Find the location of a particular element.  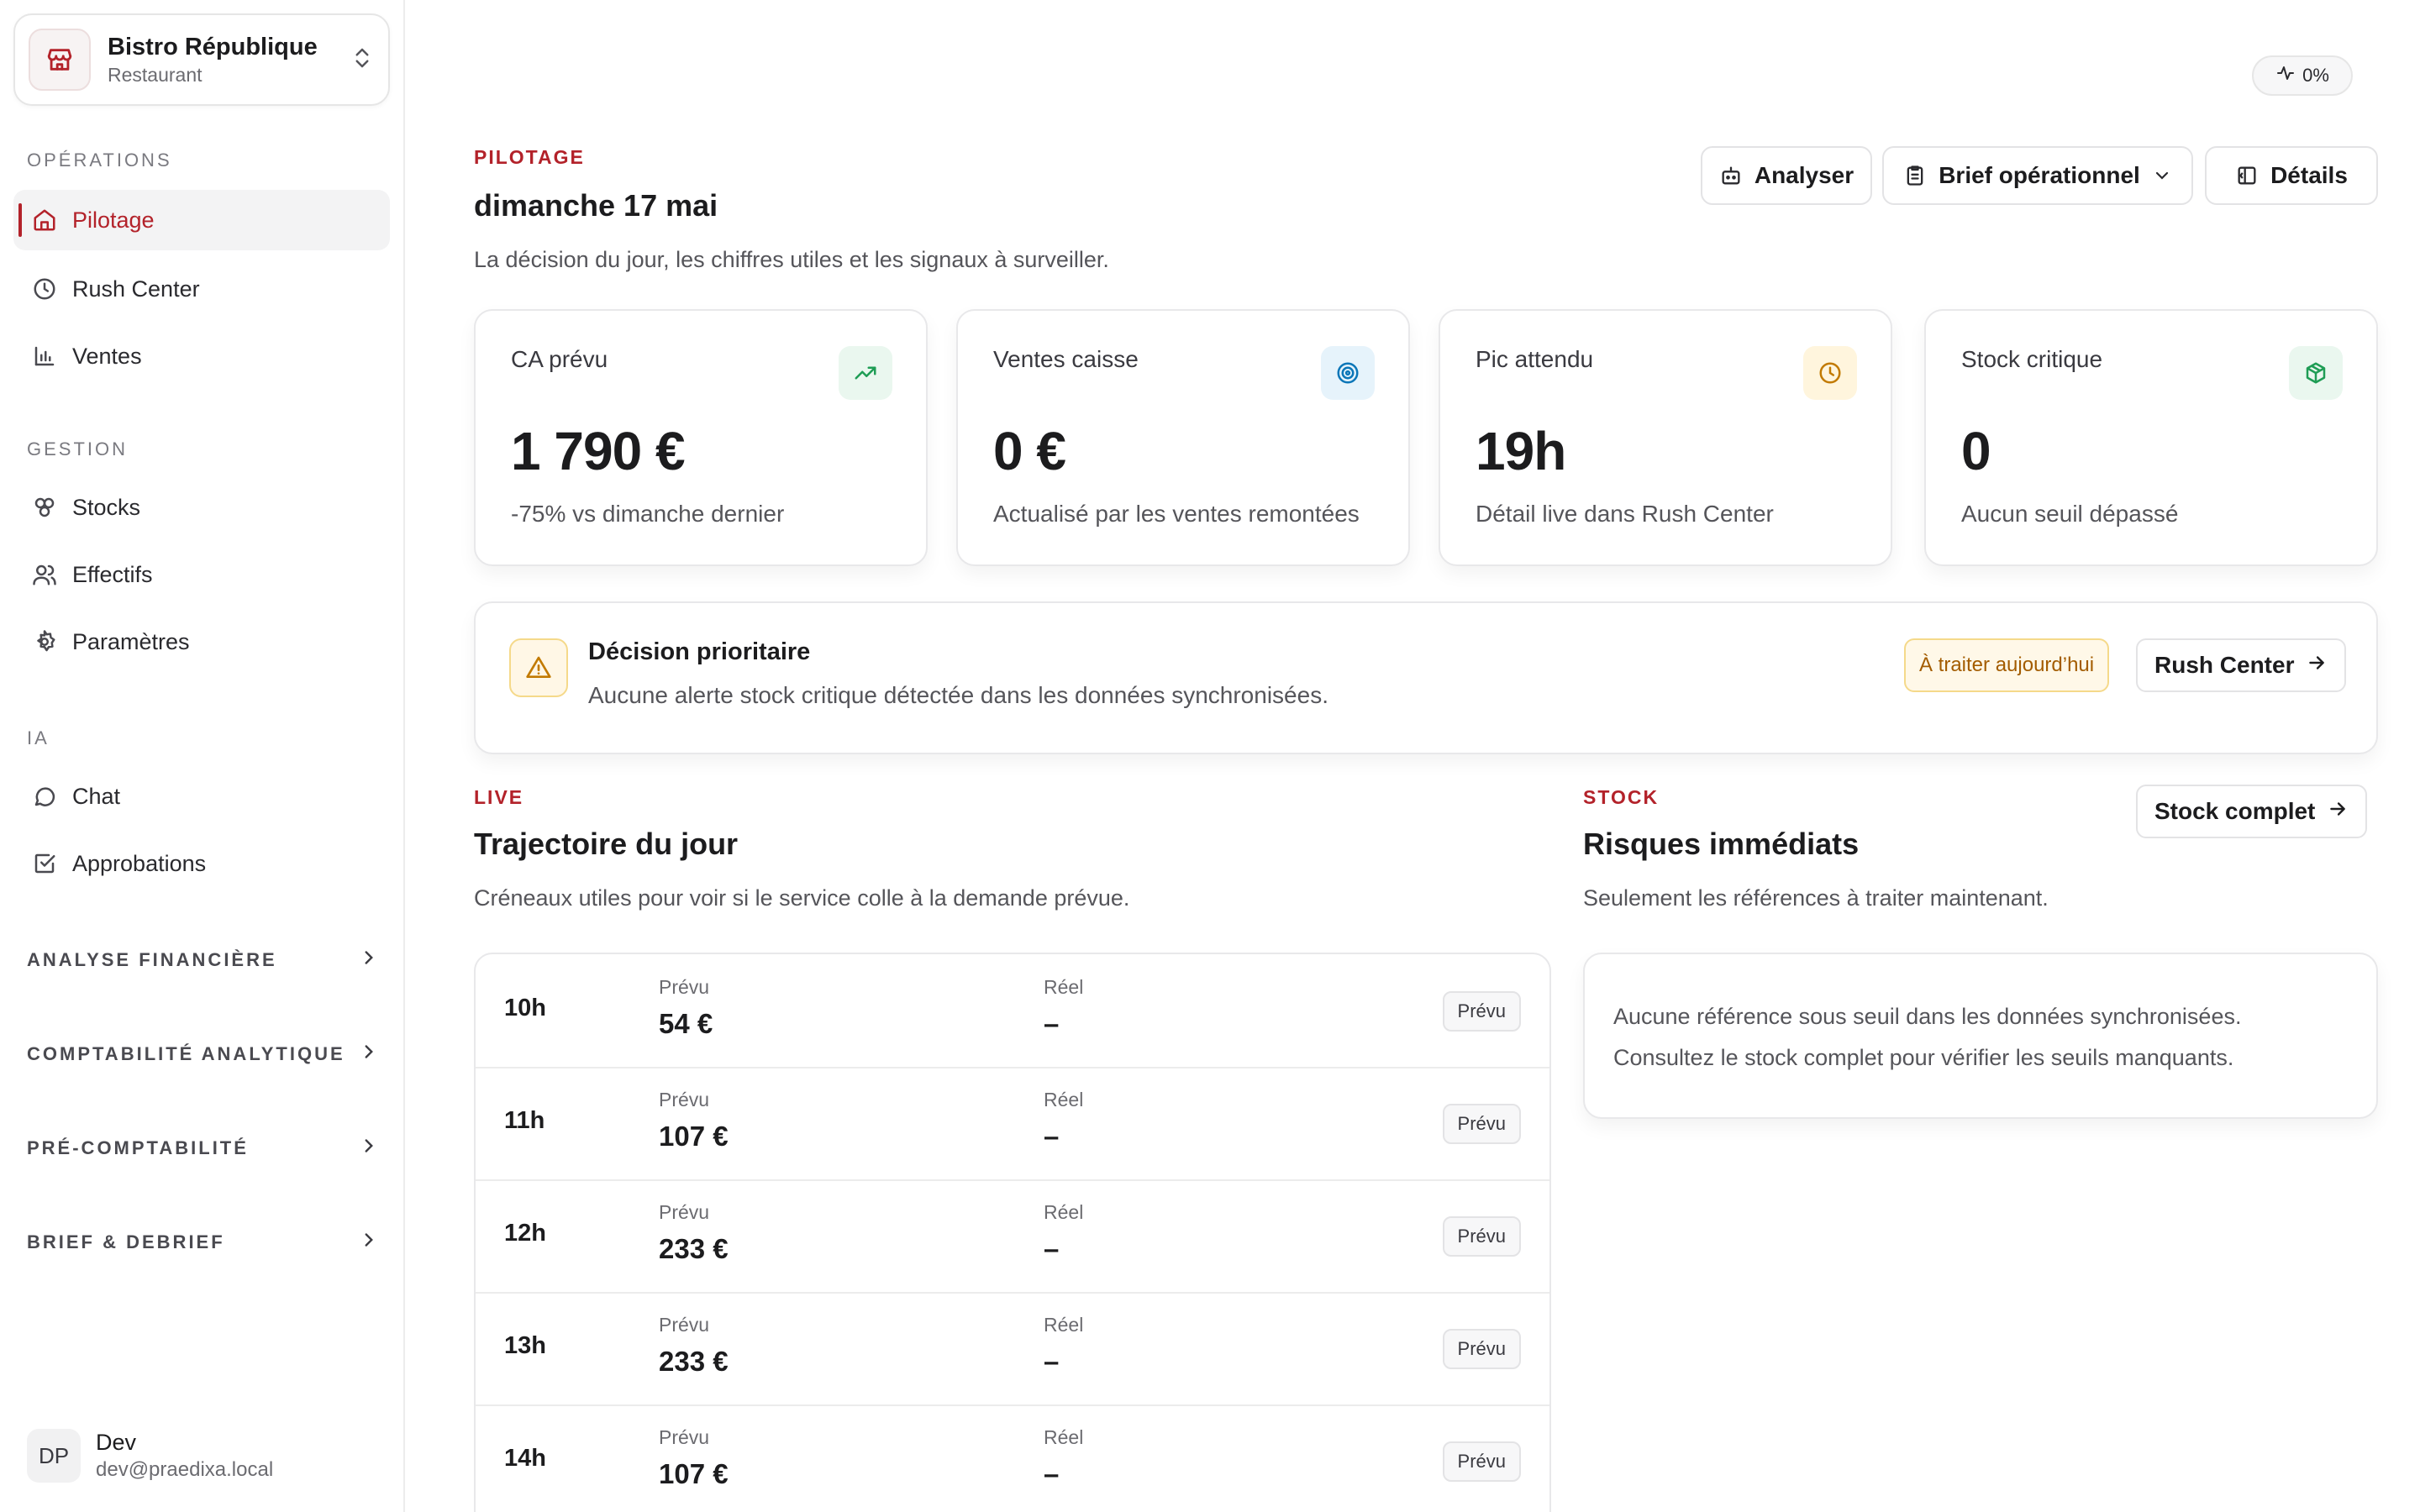

kpi-value: 0 is located at coordinates (1976, 451).